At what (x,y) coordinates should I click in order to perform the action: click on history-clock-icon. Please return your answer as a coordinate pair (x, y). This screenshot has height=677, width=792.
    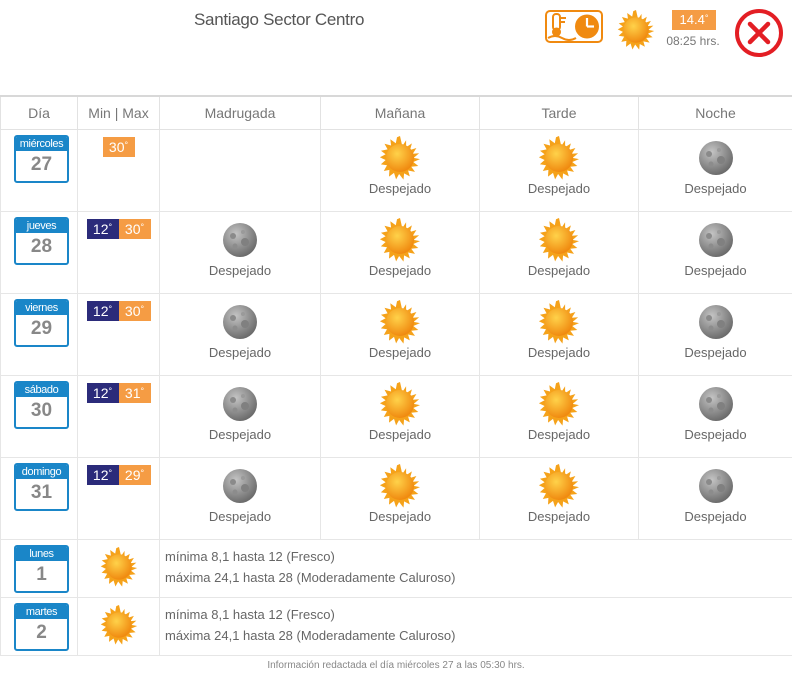
    Looking at the image, I should click on (574, 26).